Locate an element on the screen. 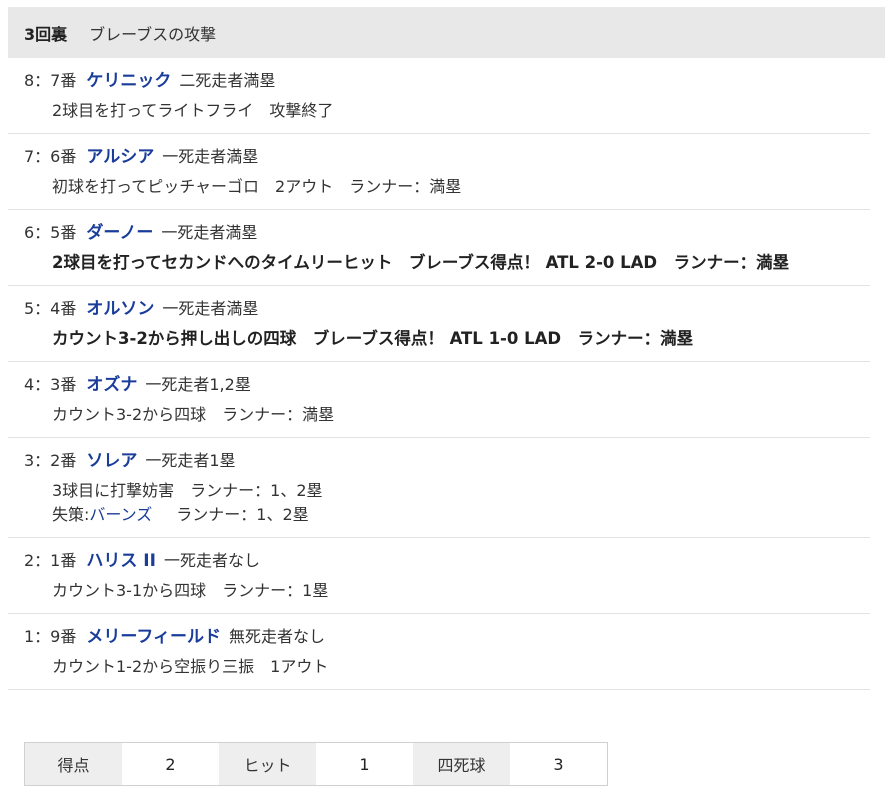 The width and height of the screenshot is (890, 809). summary-value: 2 is located at coordinates (170, 764).